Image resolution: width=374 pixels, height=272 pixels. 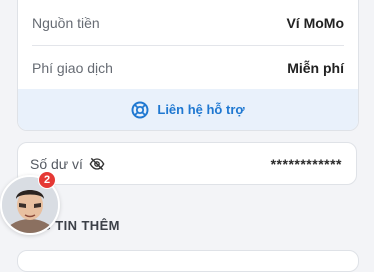 What do you see at coordinates (188, 23) in the screenshot?
I see `funding-source-row: Nguồn tiền Ví MoMo` at bounding box center [188, 23].